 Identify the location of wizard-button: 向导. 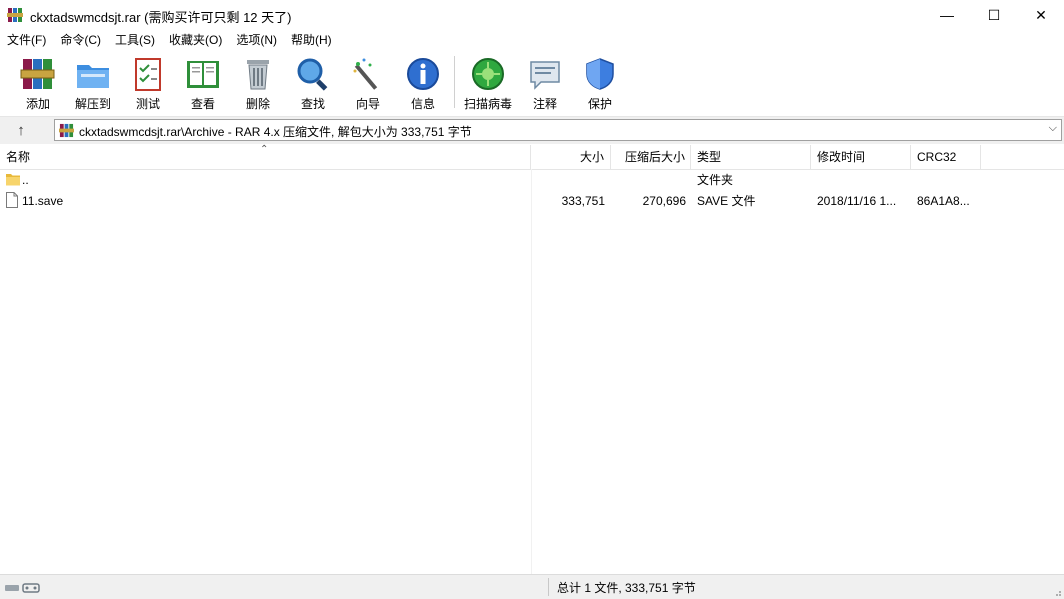
(368, 83).